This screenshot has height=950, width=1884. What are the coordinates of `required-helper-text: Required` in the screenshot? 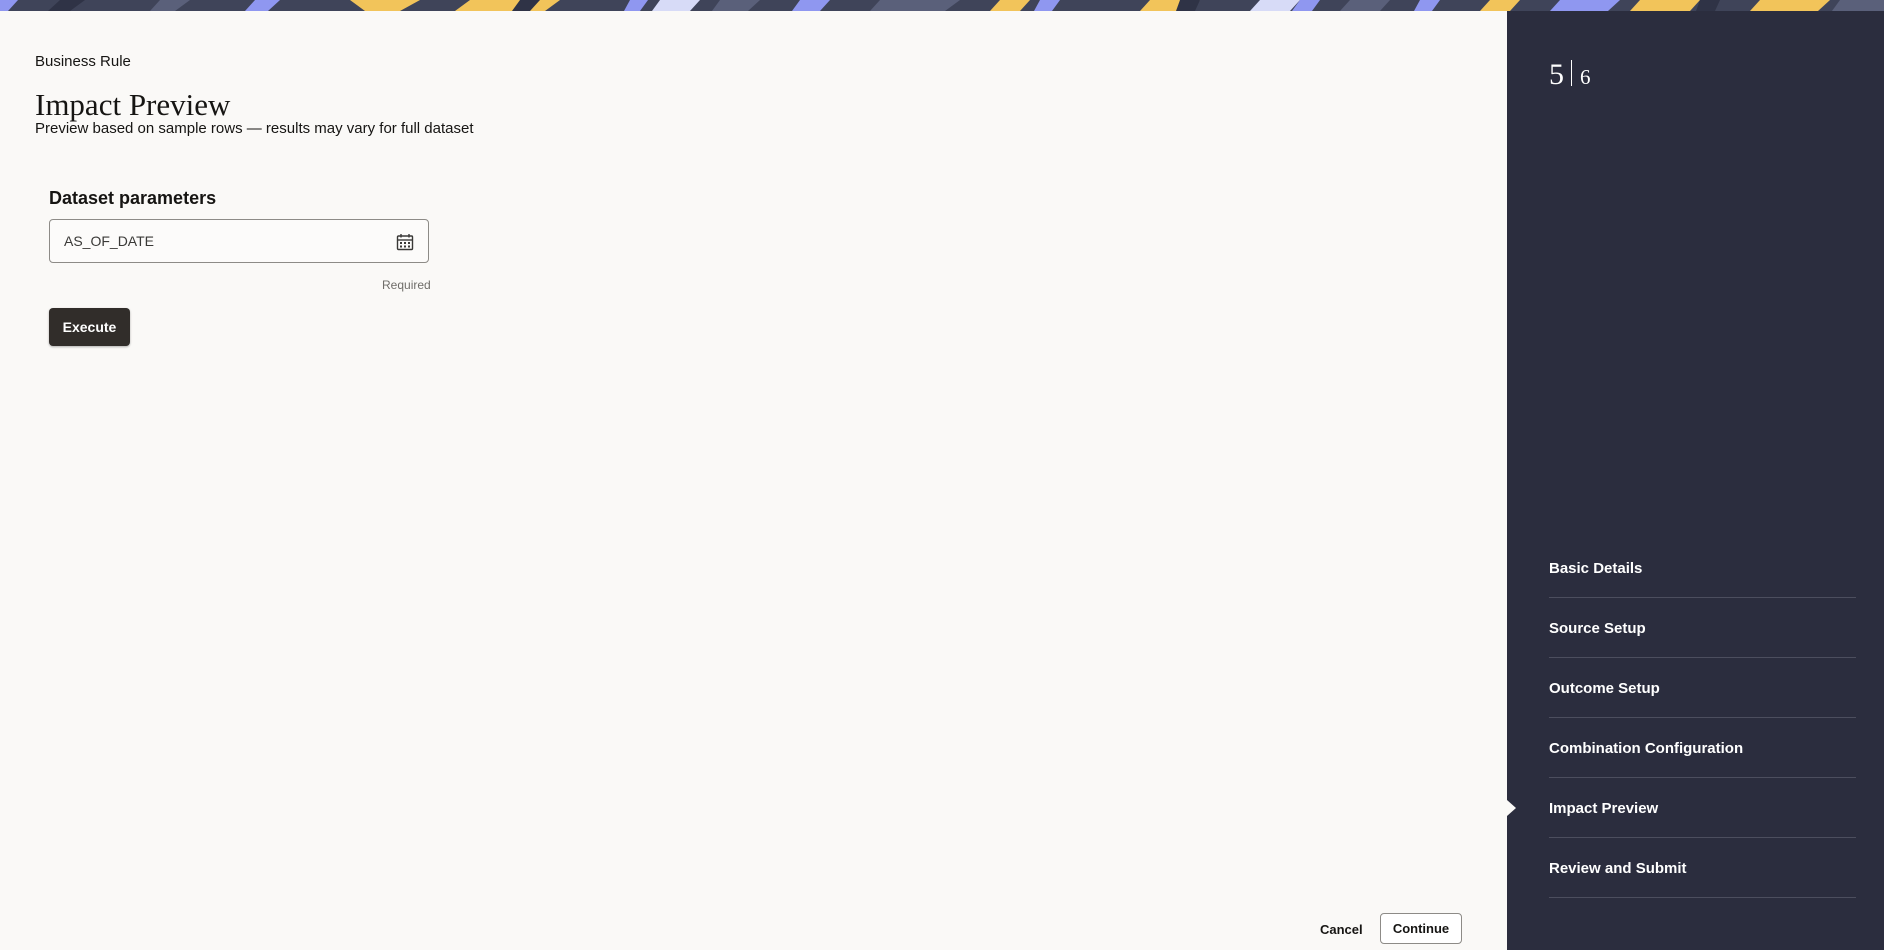 It's located at (406, 285).